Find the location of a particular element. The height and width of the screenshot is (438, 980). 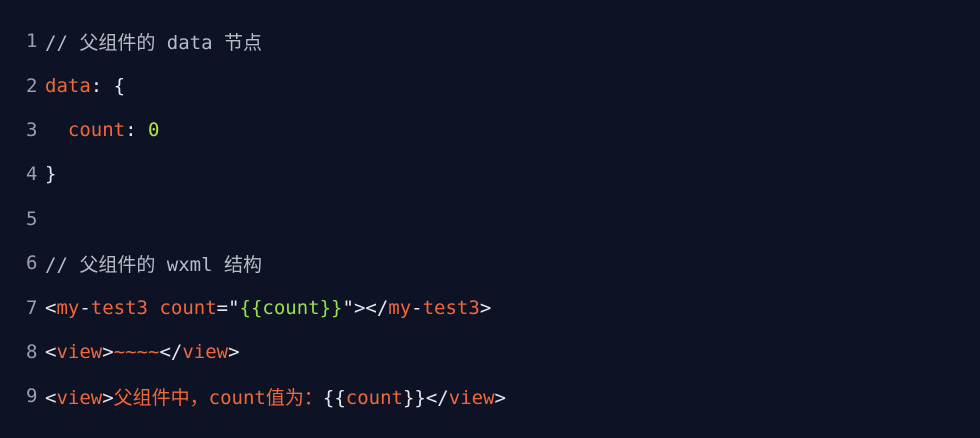

code-token: // 父组件的 data 节点 is located at coordinates (153, 42).